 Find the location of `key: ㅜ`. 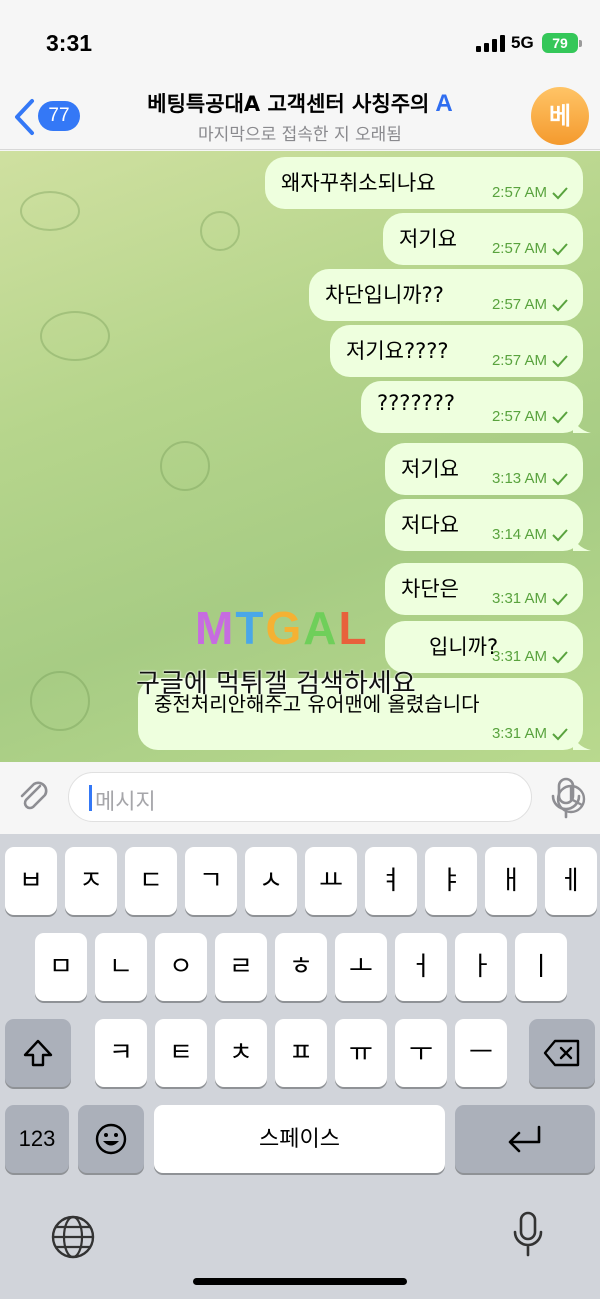

key: ㅜ is located at coordinates (421, 1053).